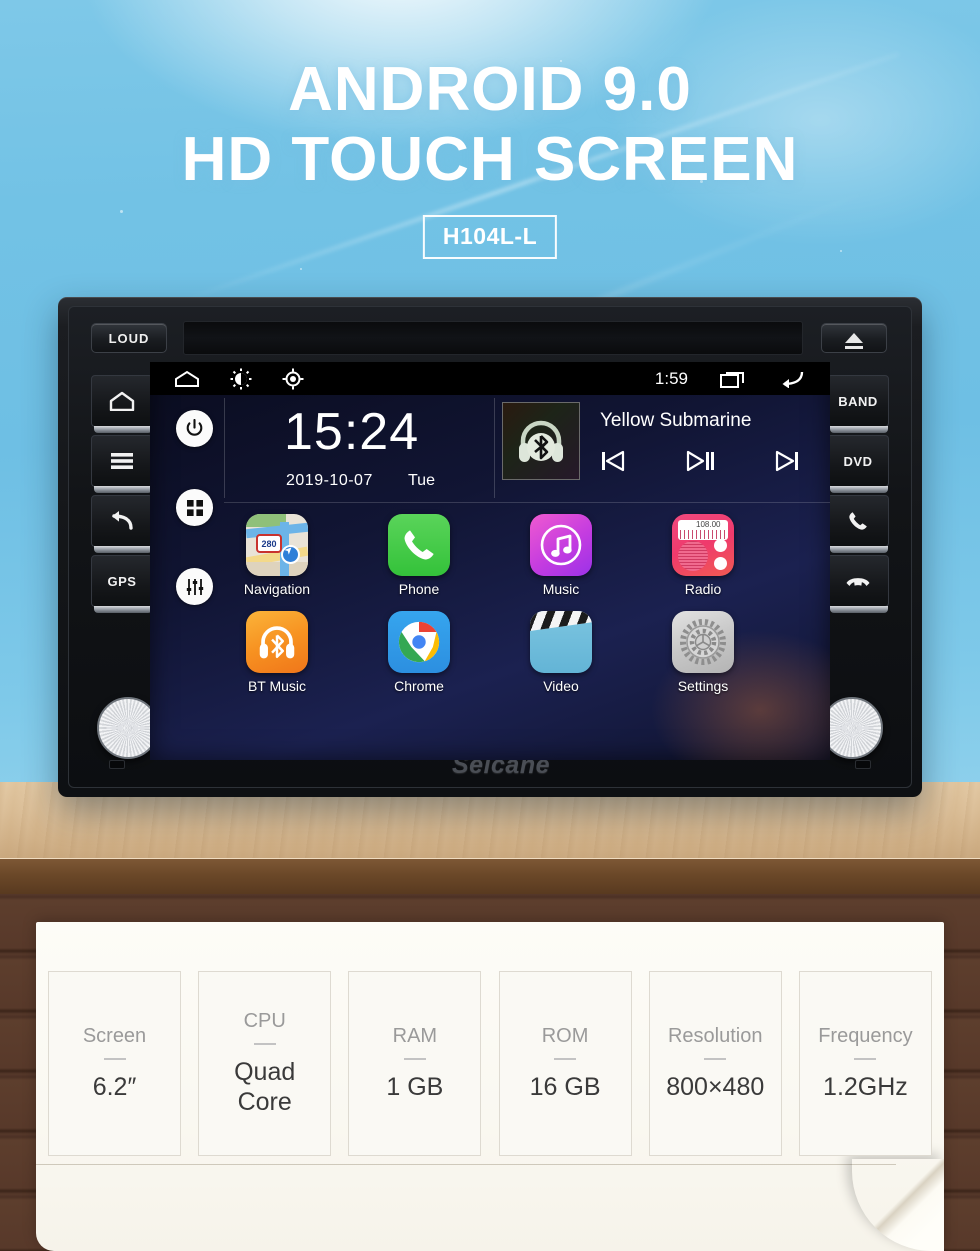 The width and height of the screenshot is (980, 1251). I want to click on spec-value: 16 GB, so click(565, 1086).